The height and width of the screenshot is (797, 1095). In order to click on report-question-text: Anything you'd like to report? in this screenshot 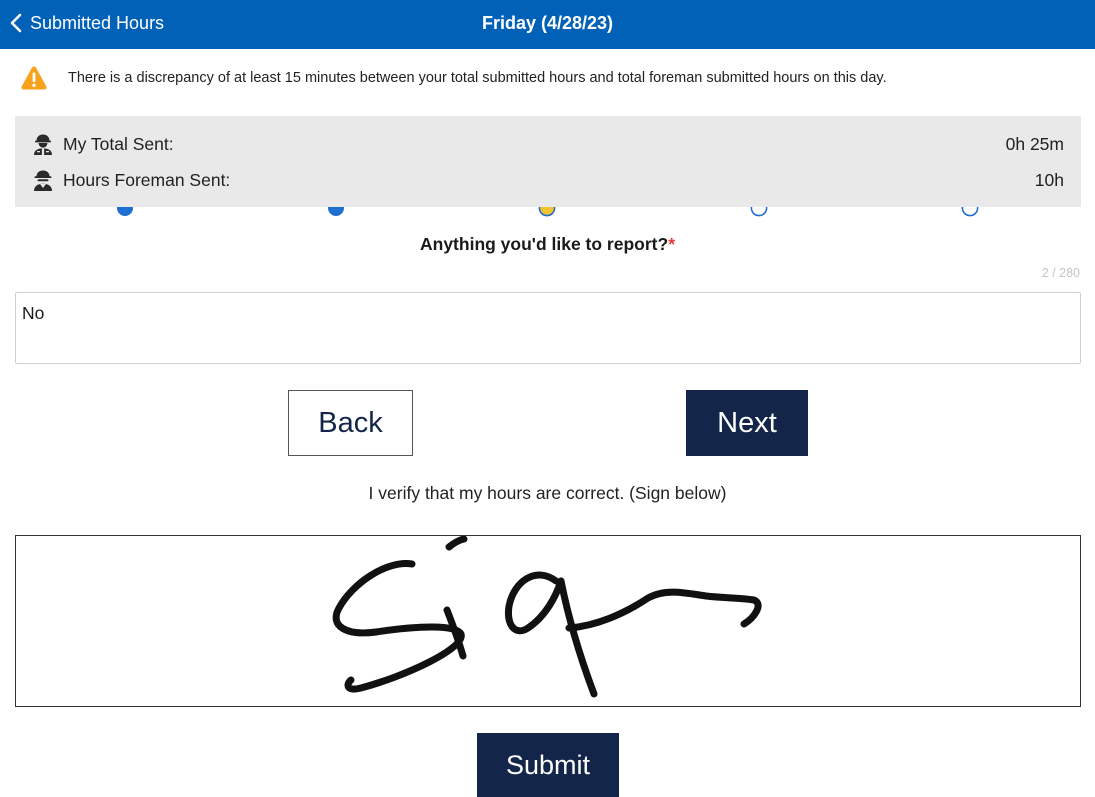, I will do `click(544, 244)`.